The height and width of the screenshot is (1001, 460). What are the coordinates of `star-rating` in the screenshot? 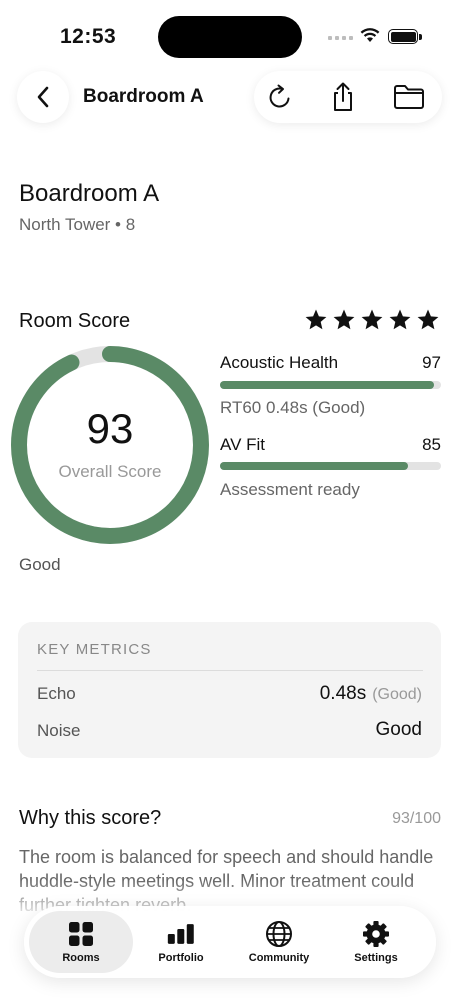 It's located at (372, 320).